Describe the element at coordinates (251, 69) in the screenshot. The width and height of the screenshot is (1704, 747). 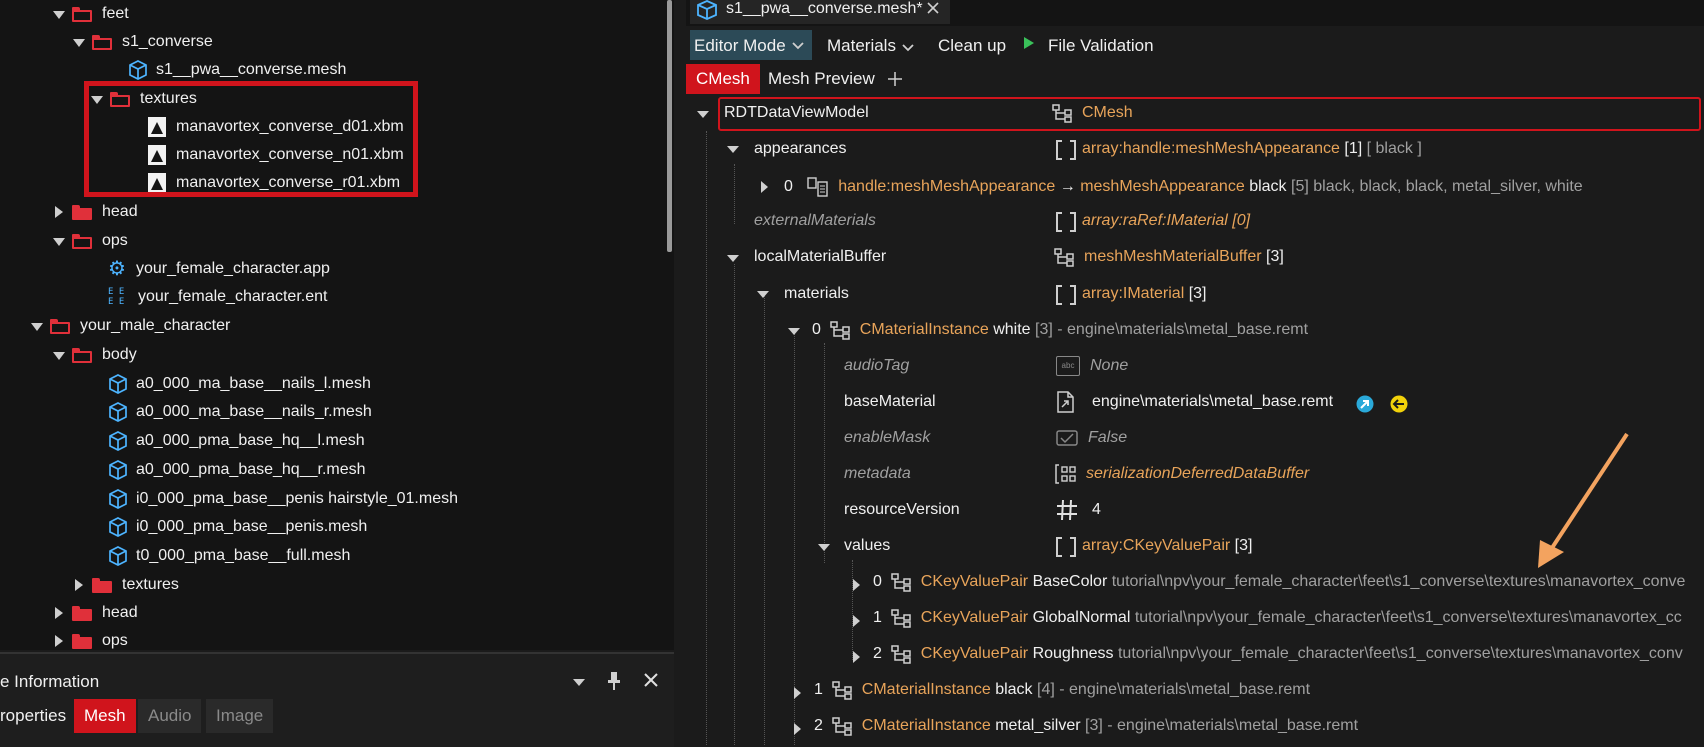
I see `tree-item-label: s1__pwa__converse.mesh` at that location.